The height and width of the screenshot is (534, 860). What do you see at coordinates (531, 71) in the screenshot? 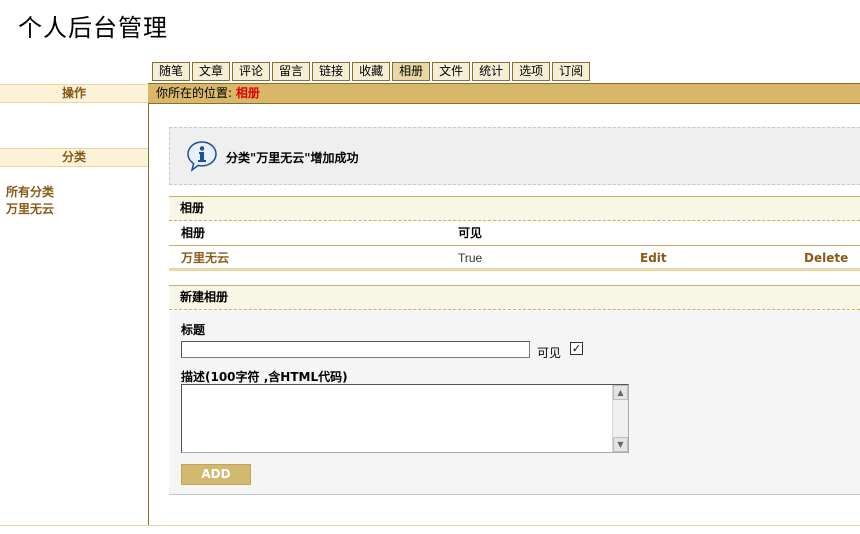
I see `tab-options: 选项` at bounding box center [531, 71].